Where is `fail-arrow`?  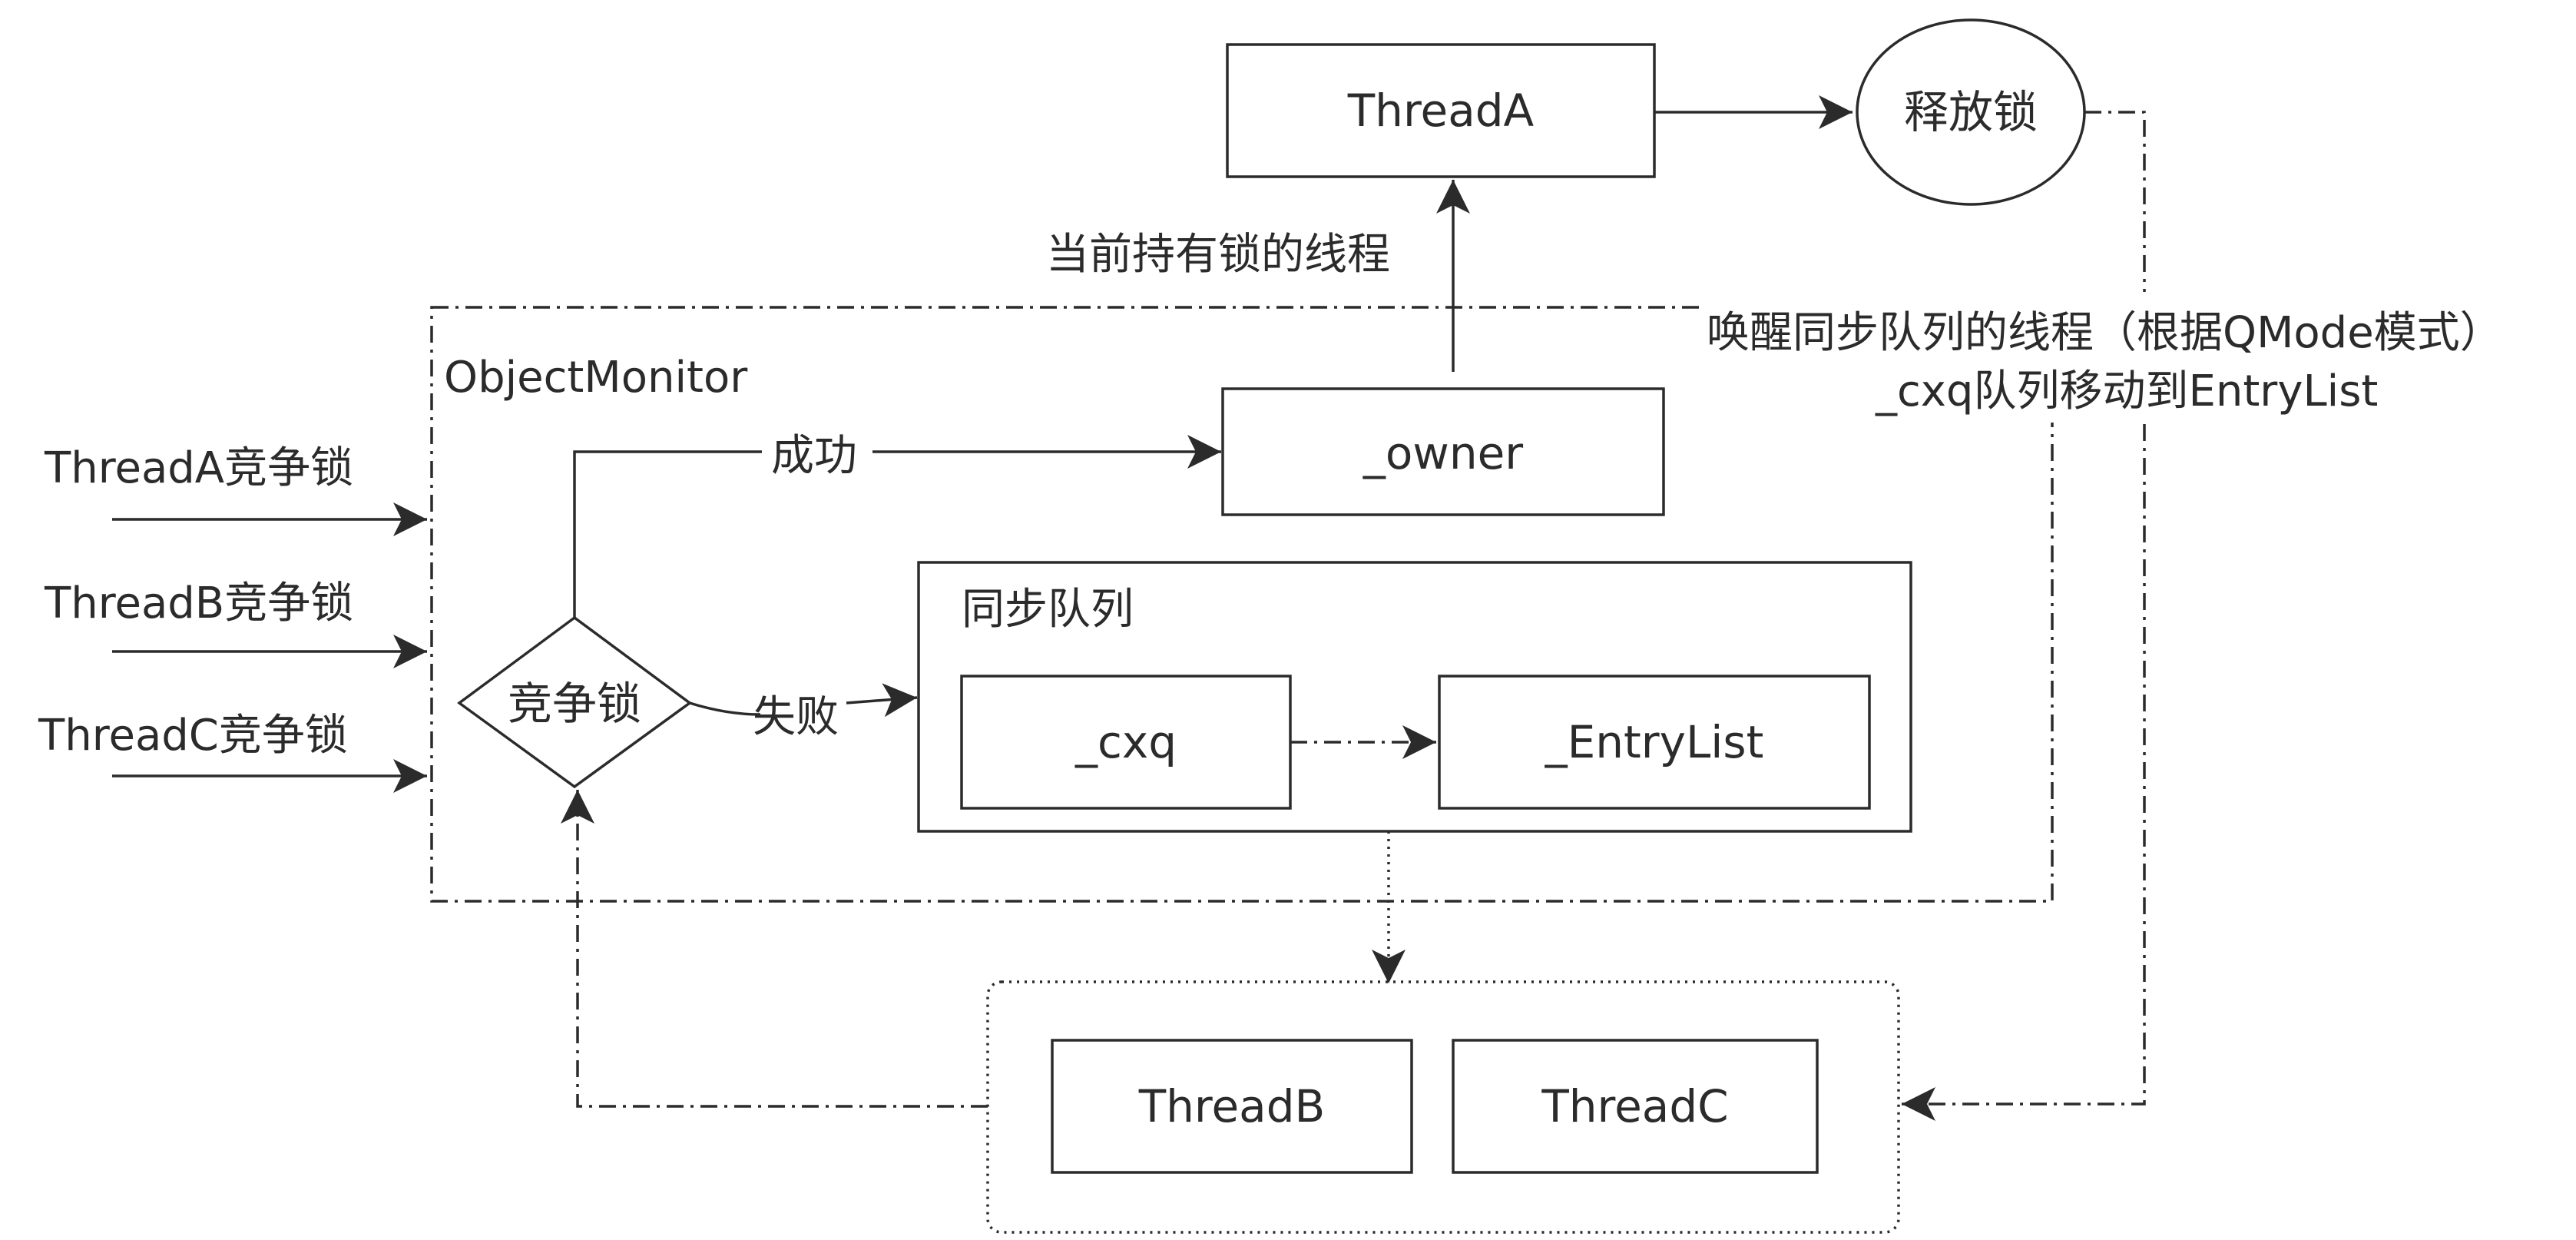
fail-arrow is located at coordinates (882, 700).